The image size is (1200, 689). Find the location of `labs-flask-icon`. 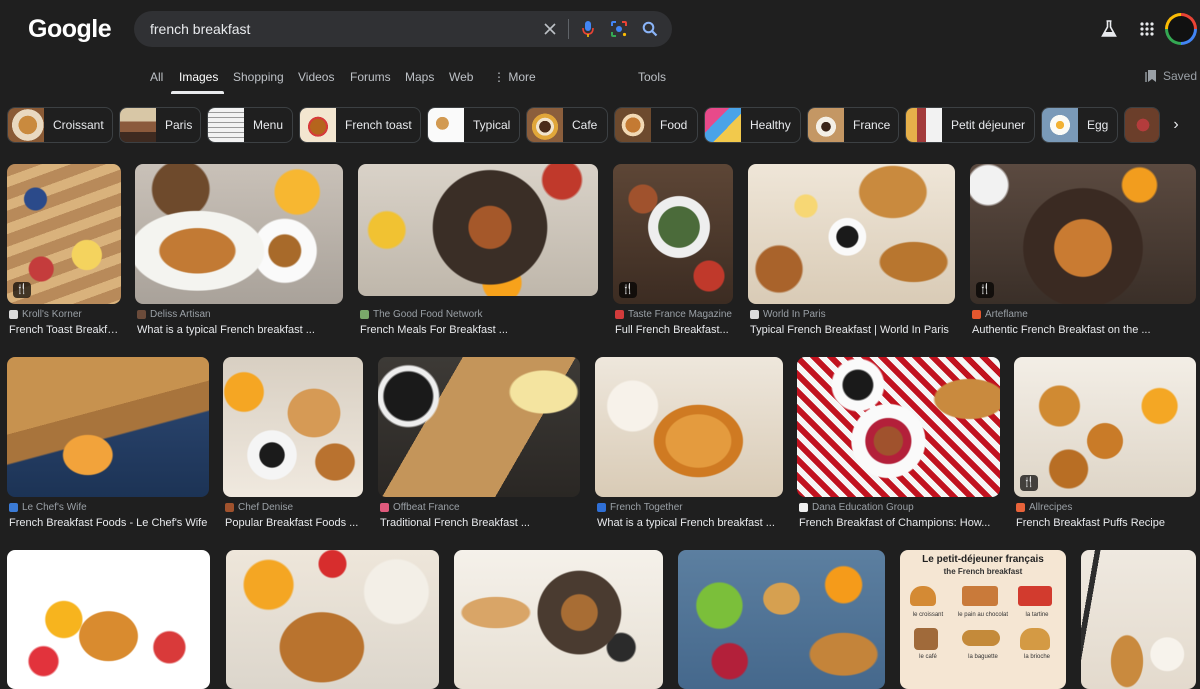

labs-flask-icon is located at coordinates (1109, 29).